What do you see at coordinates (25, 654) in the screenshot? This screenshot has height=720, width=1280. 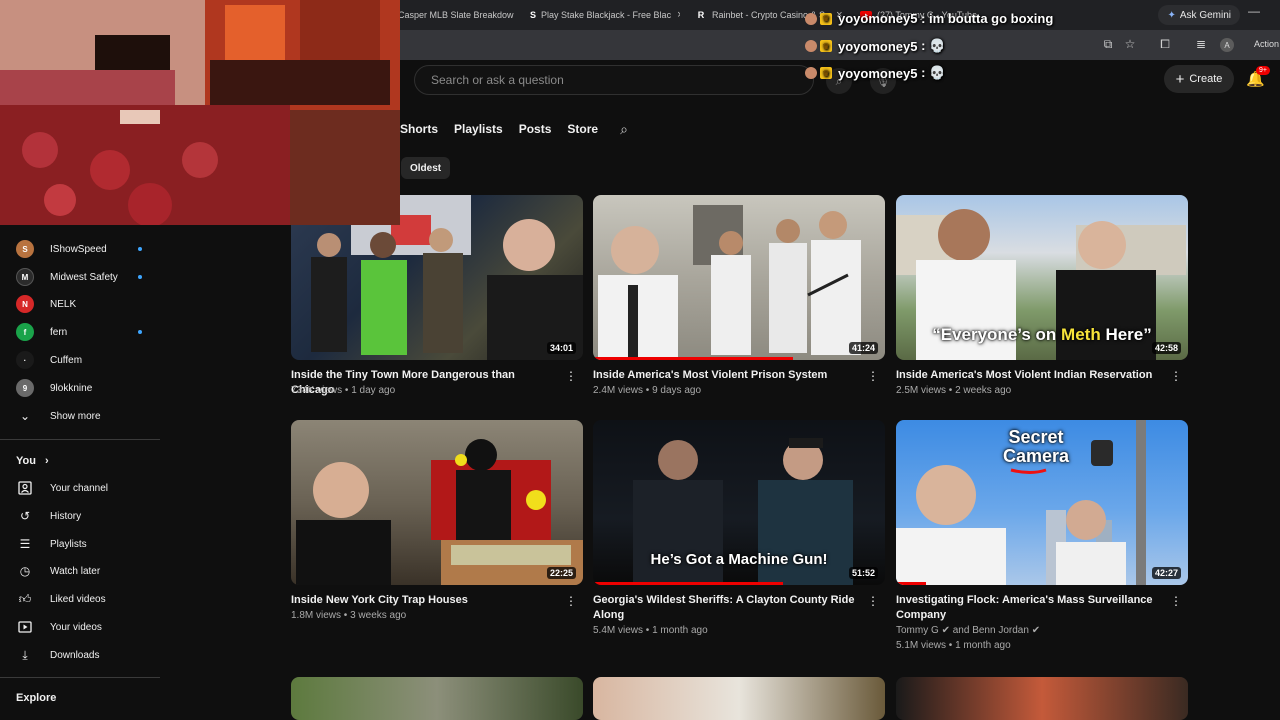 I see `download-icon: ⤓` at bounding box center [25, 654].